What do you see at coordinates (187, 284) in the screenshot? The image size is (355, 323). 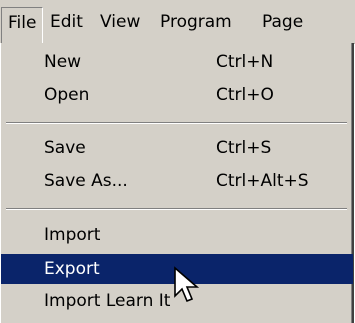 I see `arrow-cursor-icon` at bounding box center [187, 284].